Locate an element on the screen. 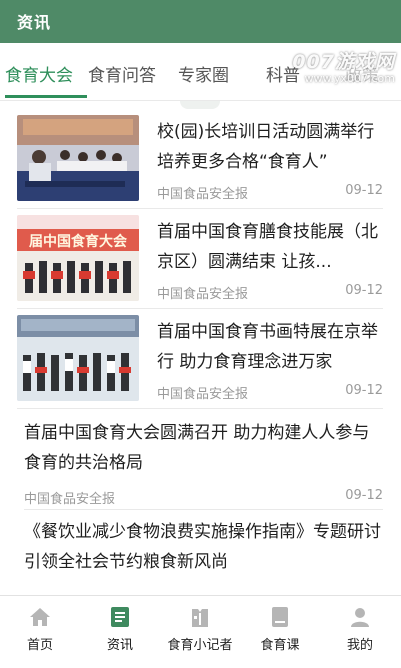 Image resolution: width=401 pixels, height=668 pixels. course-icon is located at coordinates (280, 617).